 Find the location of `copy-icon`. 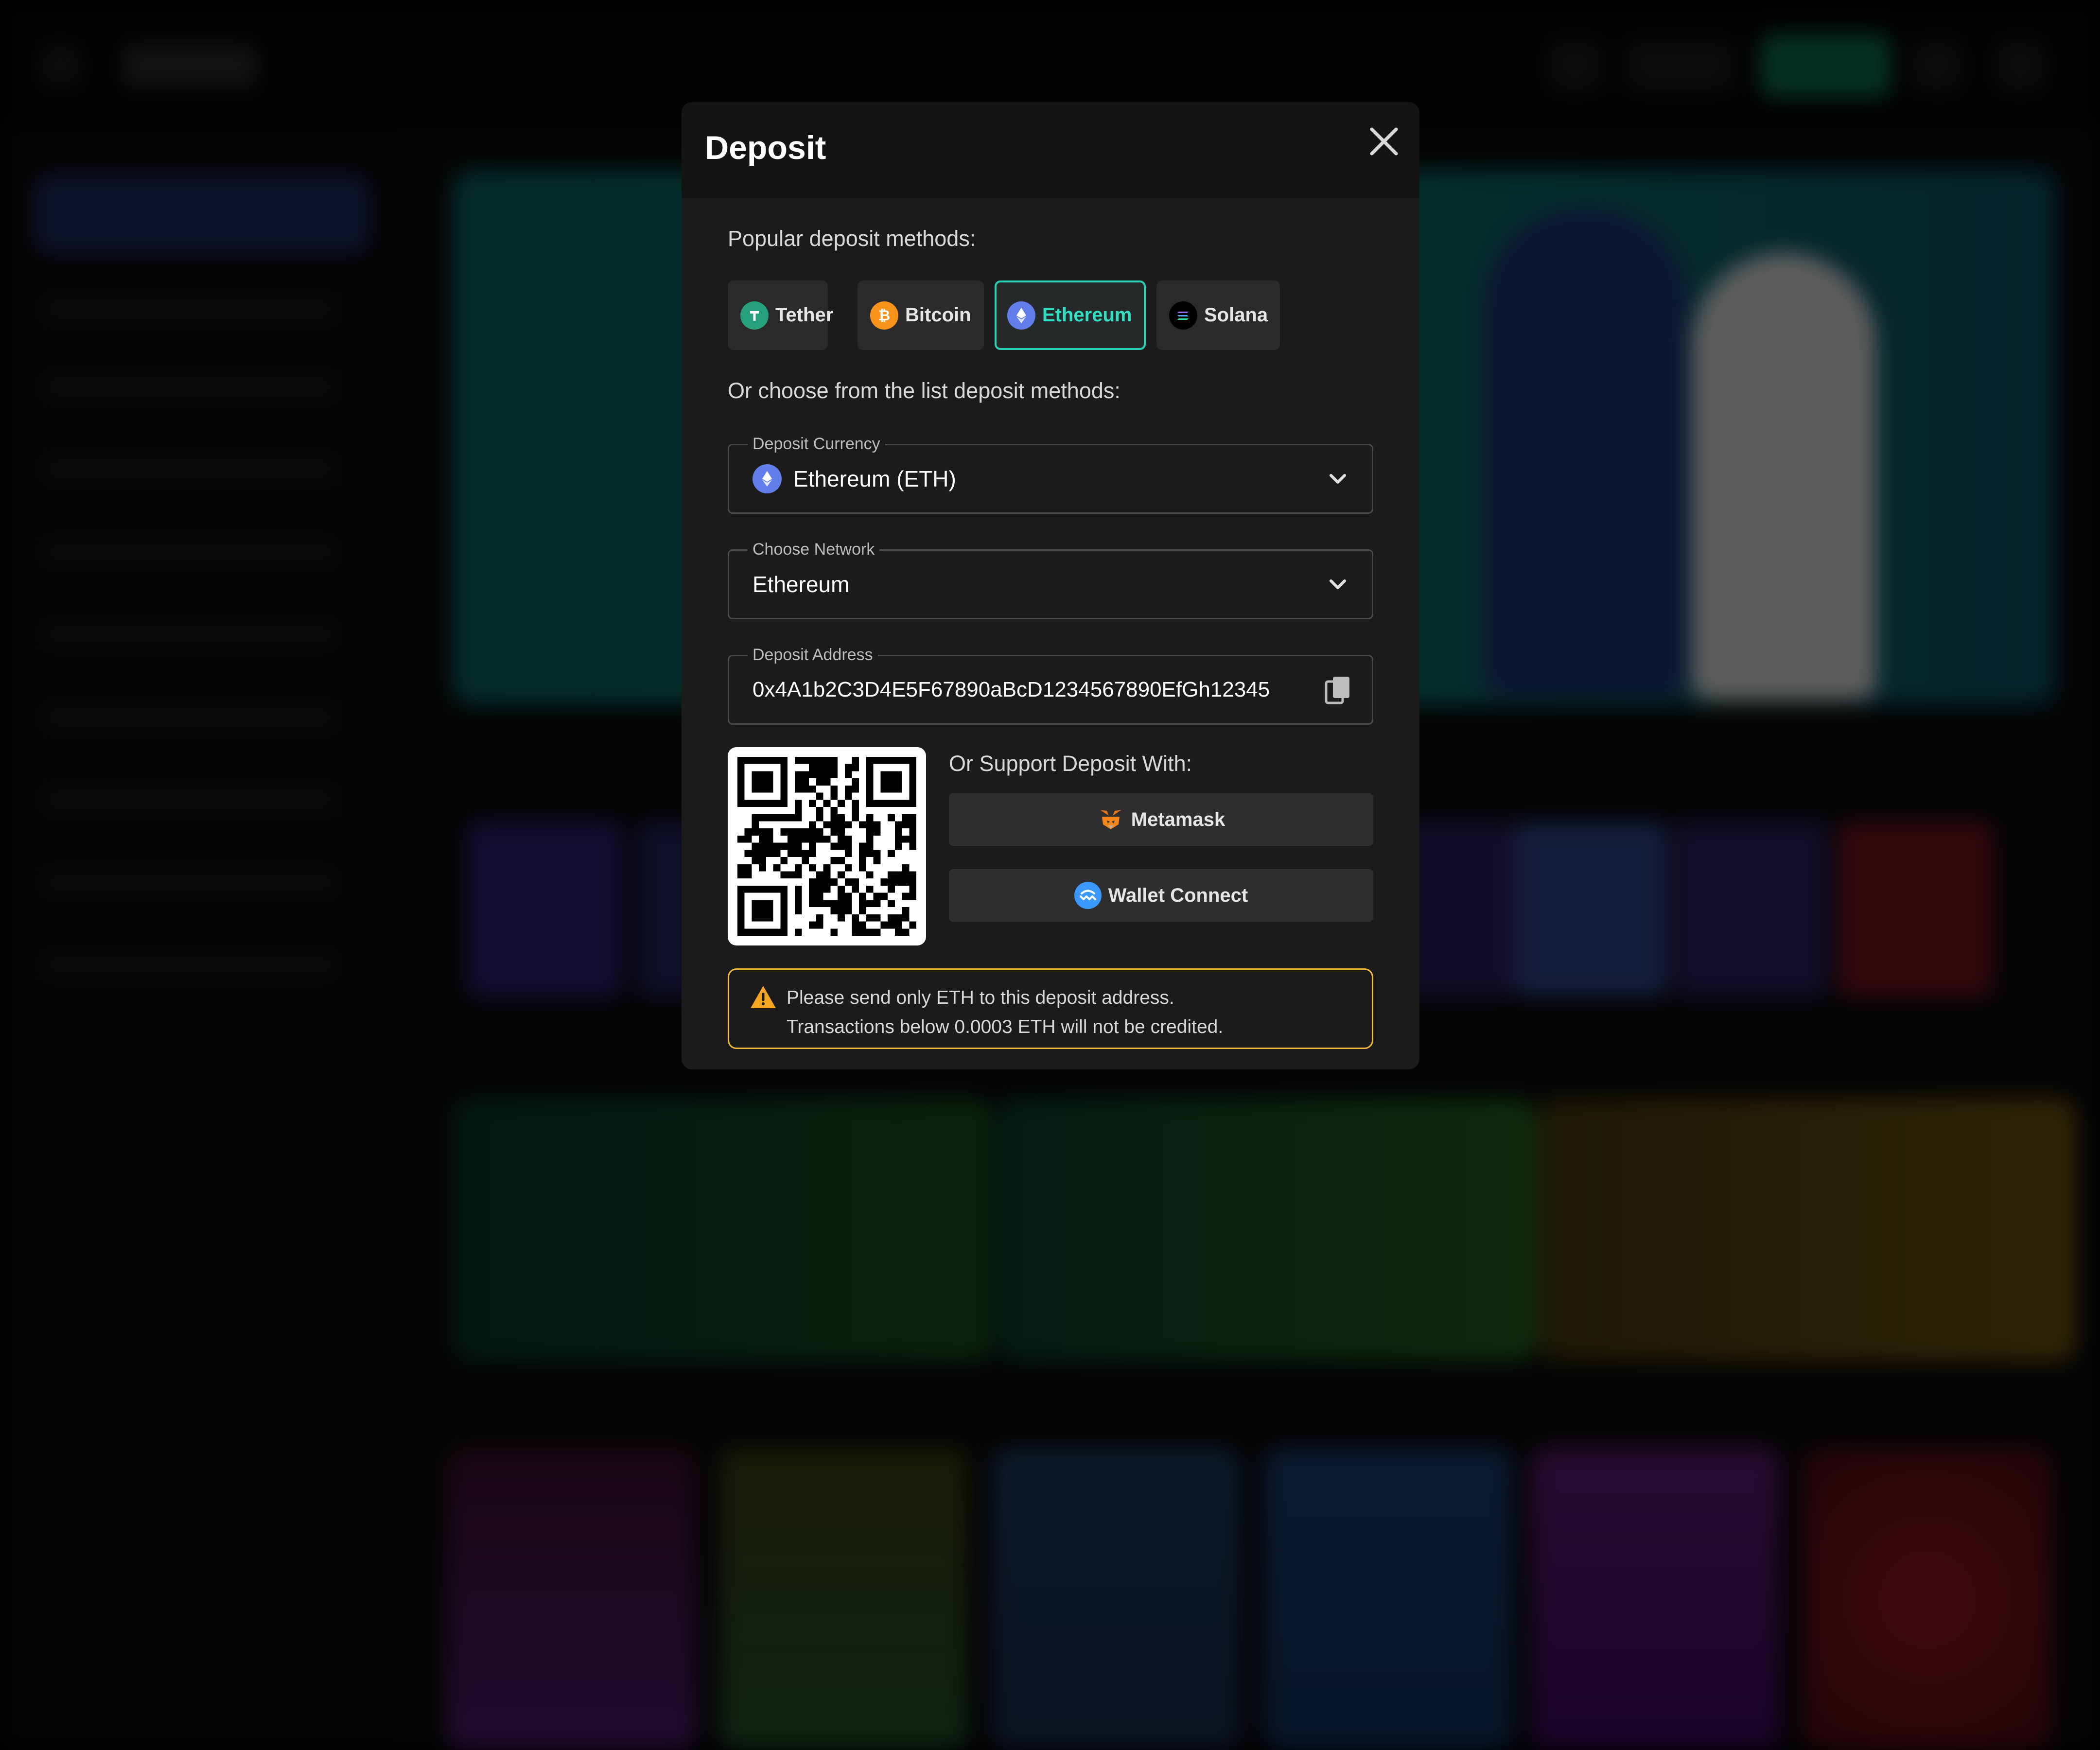

copy-icon is located at coordinates (1338, 690).